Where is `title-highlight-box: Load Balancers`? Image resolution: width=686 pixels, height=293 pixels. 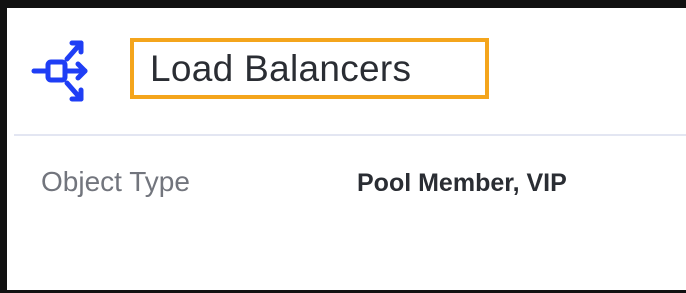
title-highlight-box: Load Balancers is located at coordinates (309, 68).